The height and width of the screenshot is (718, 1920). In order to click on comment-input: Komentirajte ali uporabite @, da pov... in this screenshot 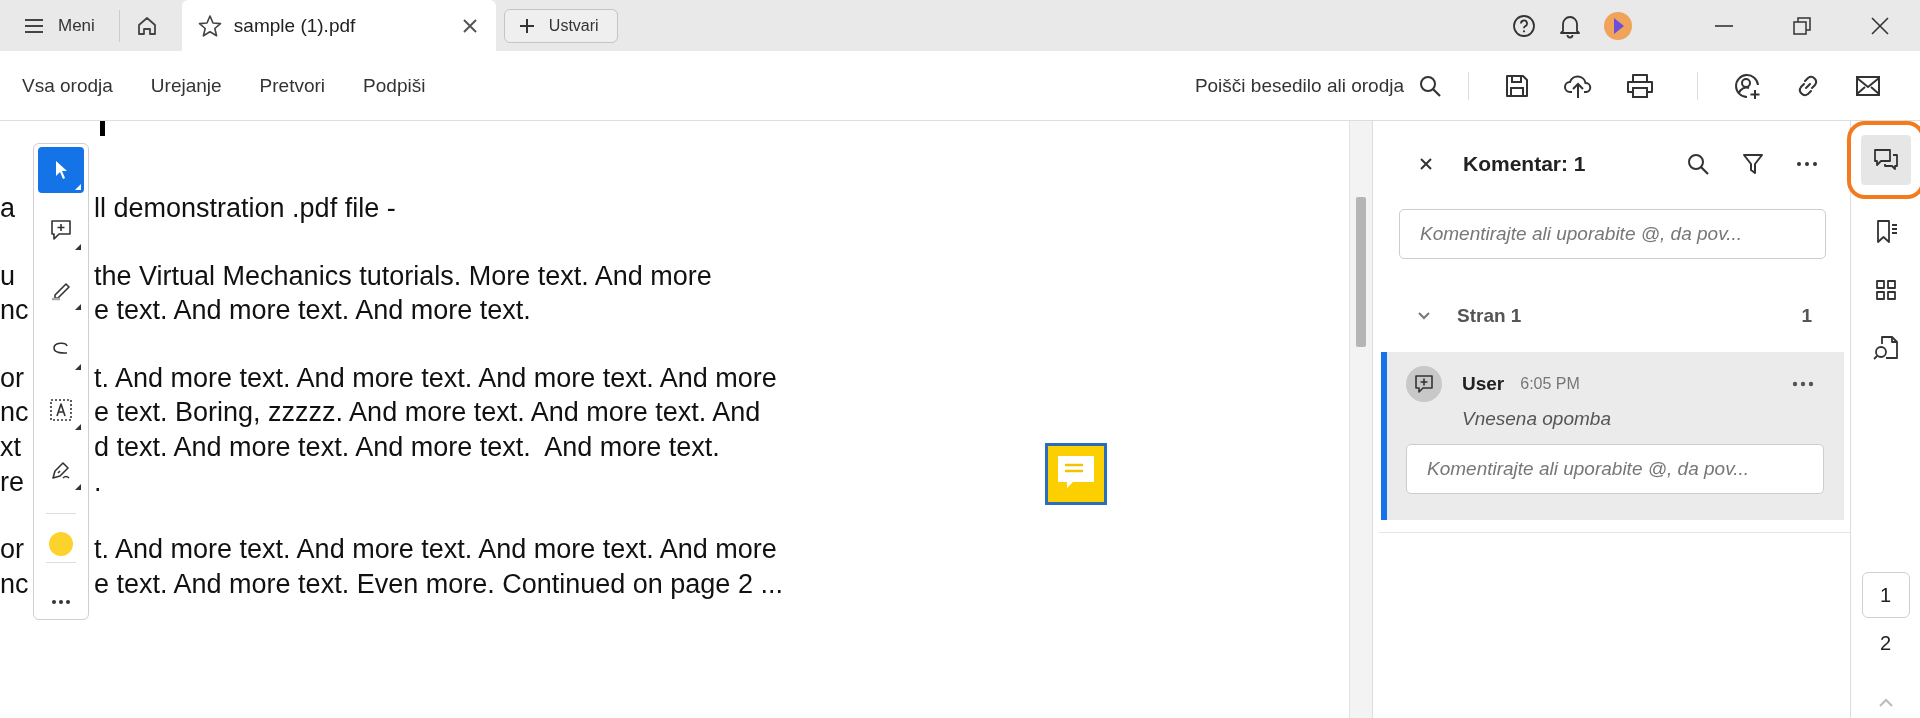, I will do `click(1612, 234)`.